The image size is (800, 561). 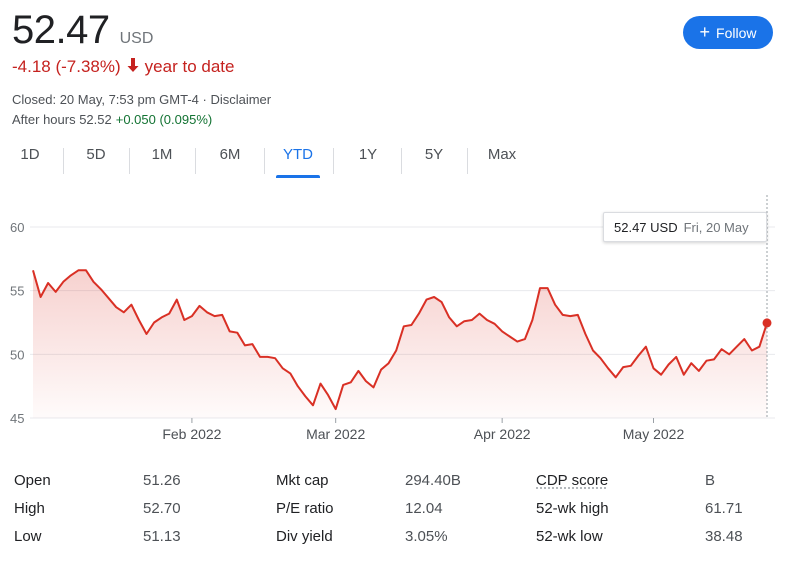 I want to click on follow-button: + Follow, so click(x=728, y=32).